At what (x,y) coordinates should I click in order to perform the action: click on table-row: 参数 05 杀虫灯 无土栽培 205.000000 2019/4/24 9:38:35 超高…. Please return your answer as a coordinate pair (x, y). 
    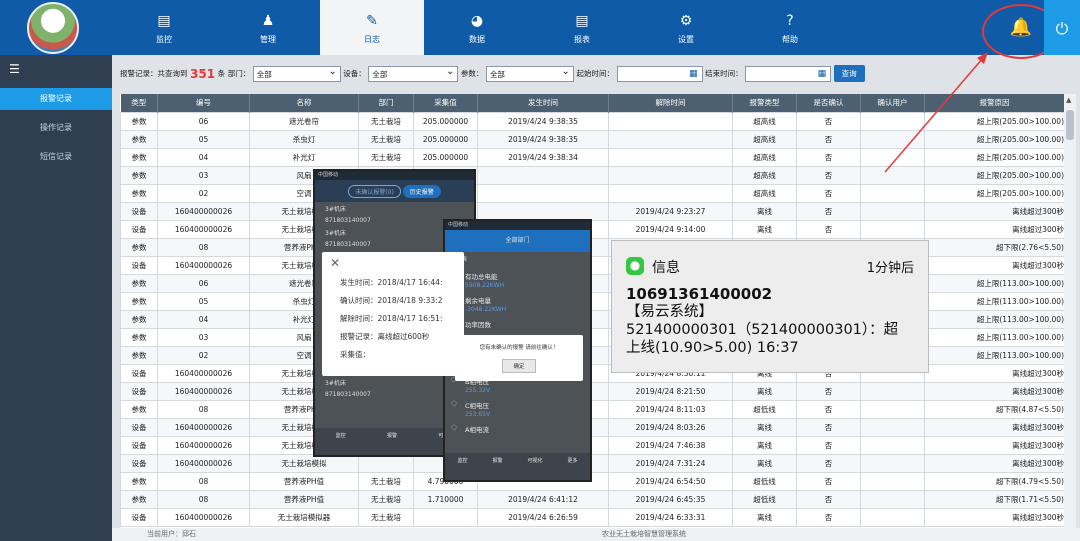
    Looking at the image, I should click on (592, 139).